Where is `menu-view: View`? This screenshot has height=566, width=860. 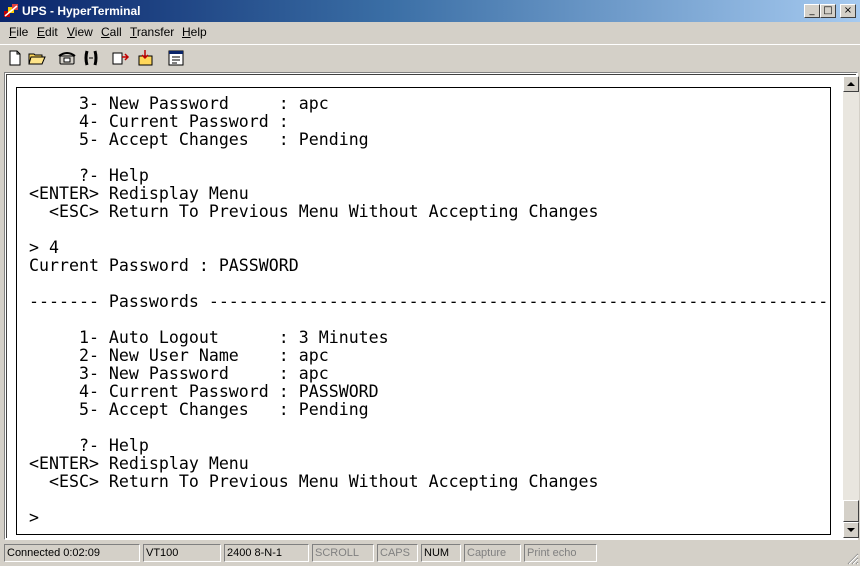 menu-view: View is located at coordinates (80, 32).